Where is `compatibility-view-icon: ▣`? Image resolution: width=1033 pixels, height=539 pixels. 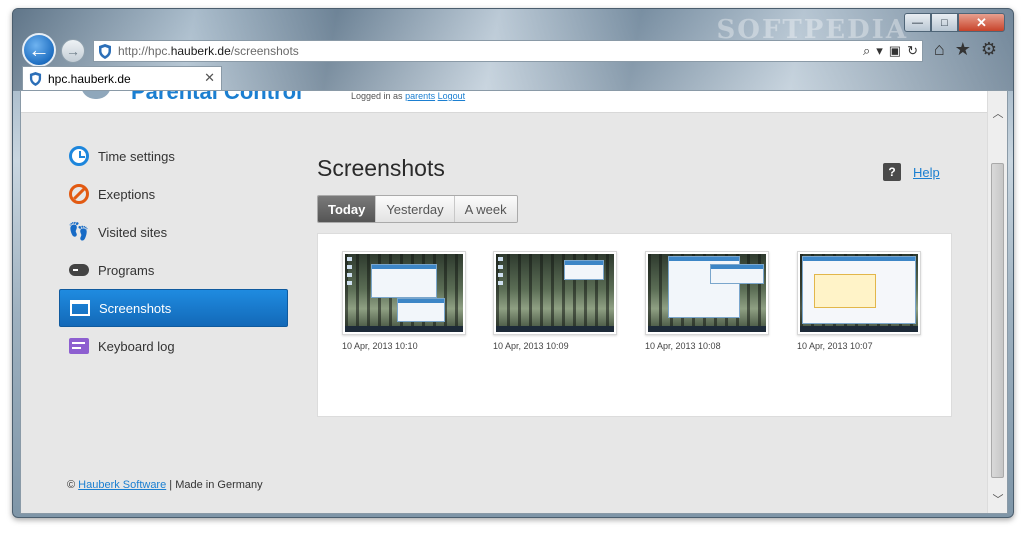
compatibility-view-icon: ▣ is located at coordinates (895, 51).